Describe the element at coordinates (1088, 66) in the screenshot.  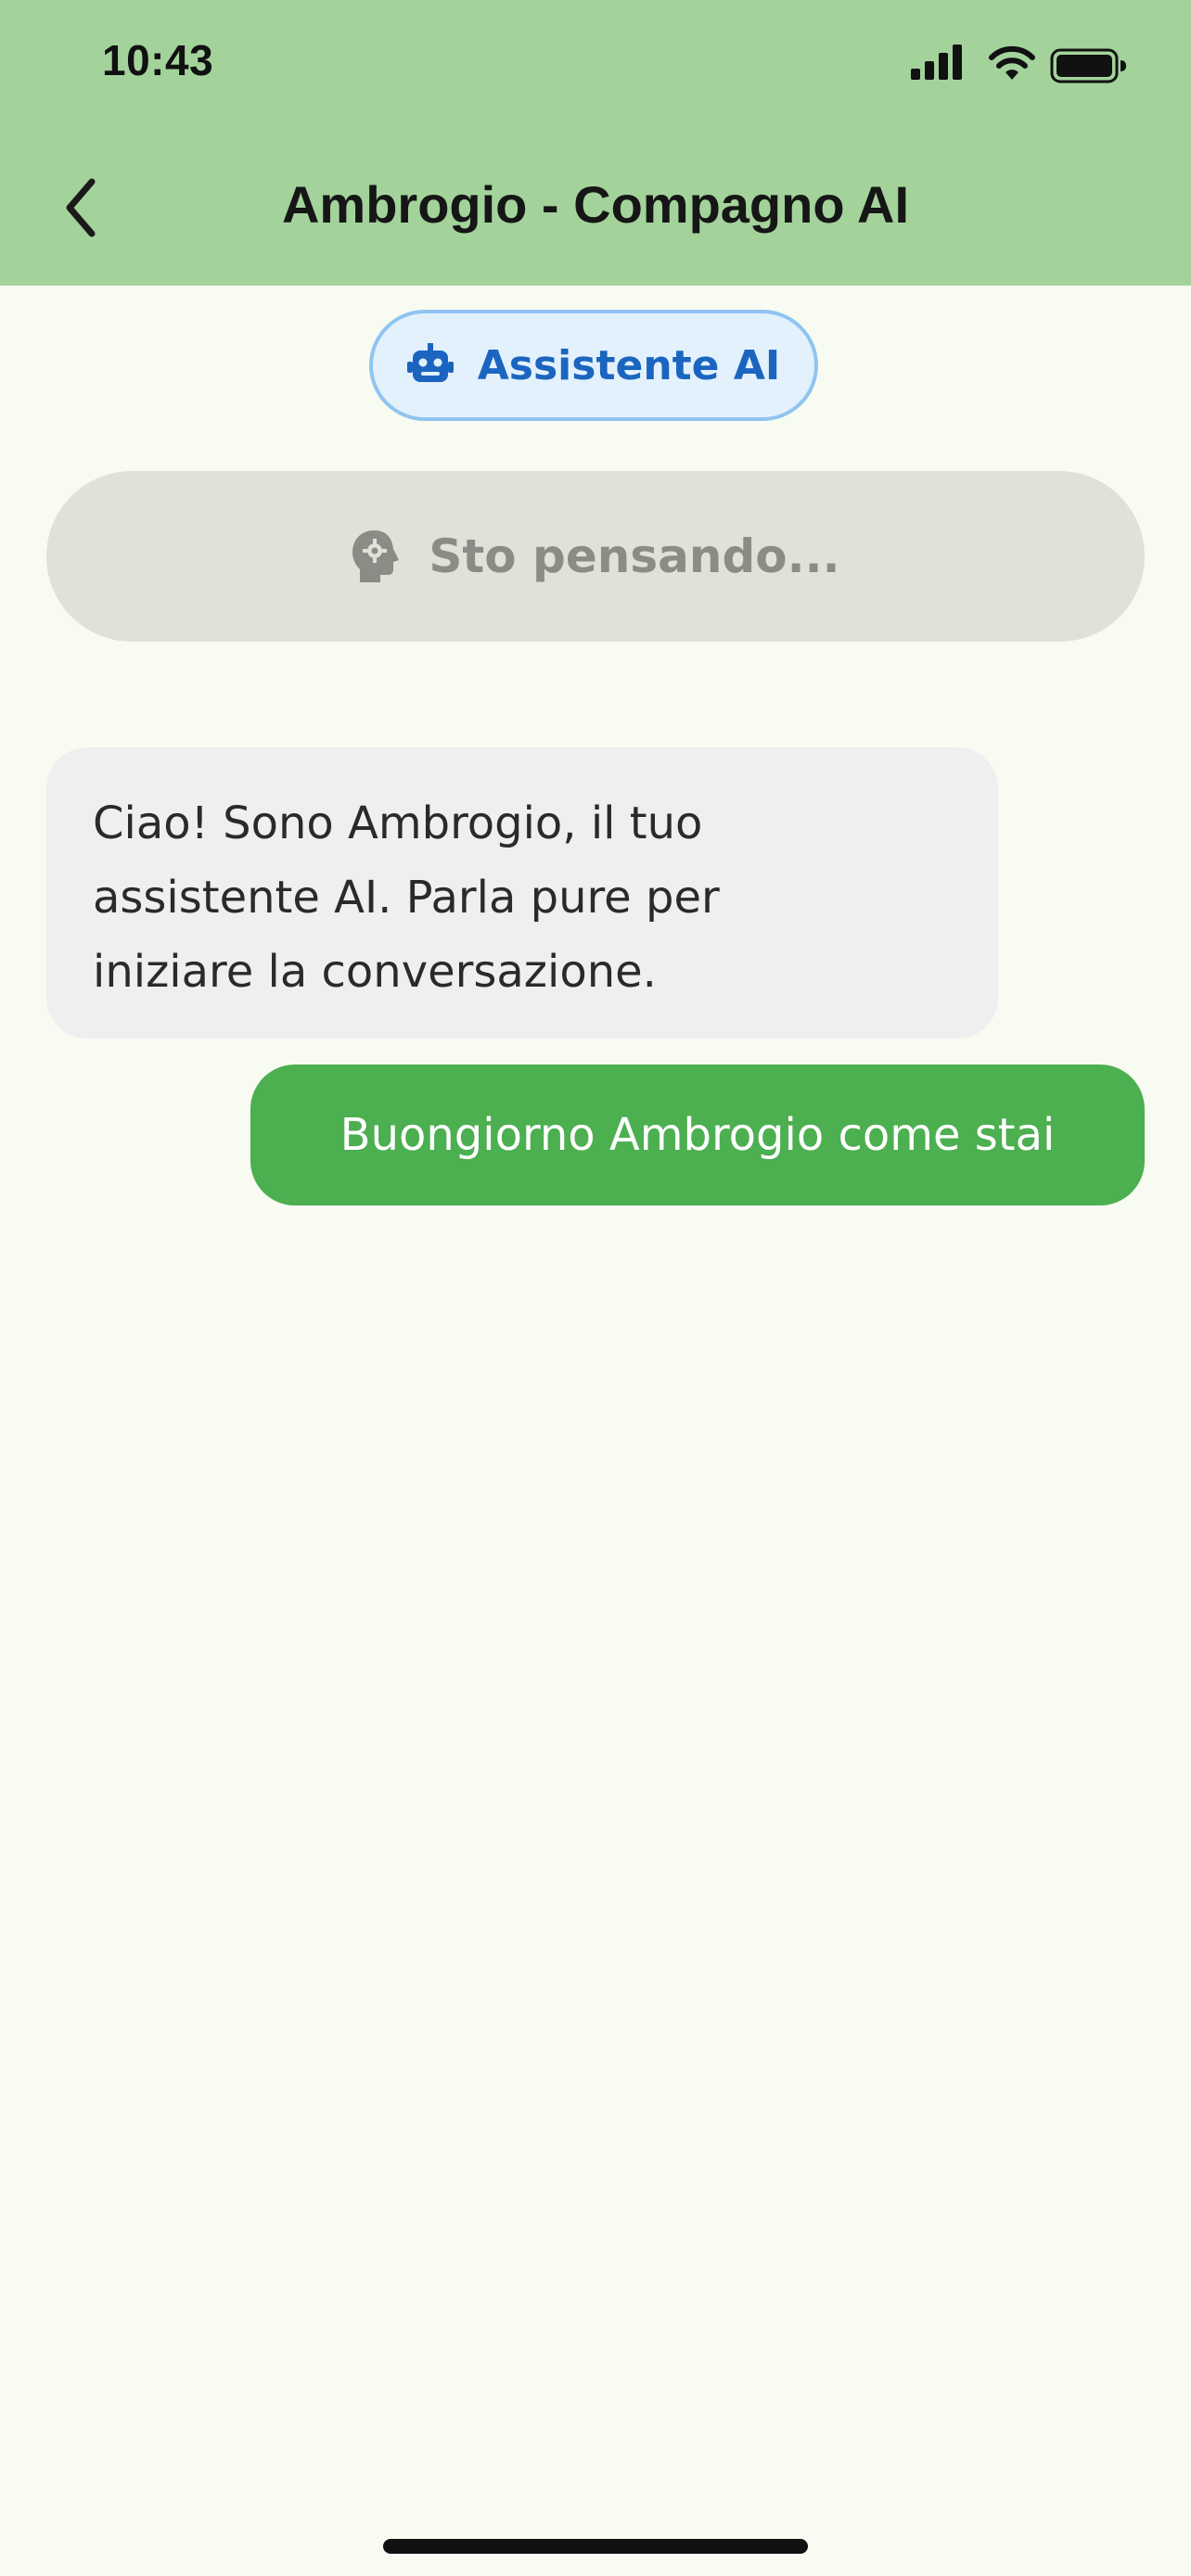
I see `battery-icon` at that location.